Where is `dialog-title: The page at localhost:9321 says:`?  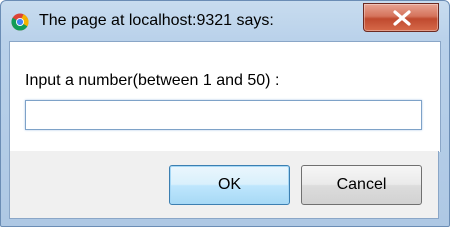
dialog-title: The page at localhost:9321 says: is located at coordinates (156, 20).